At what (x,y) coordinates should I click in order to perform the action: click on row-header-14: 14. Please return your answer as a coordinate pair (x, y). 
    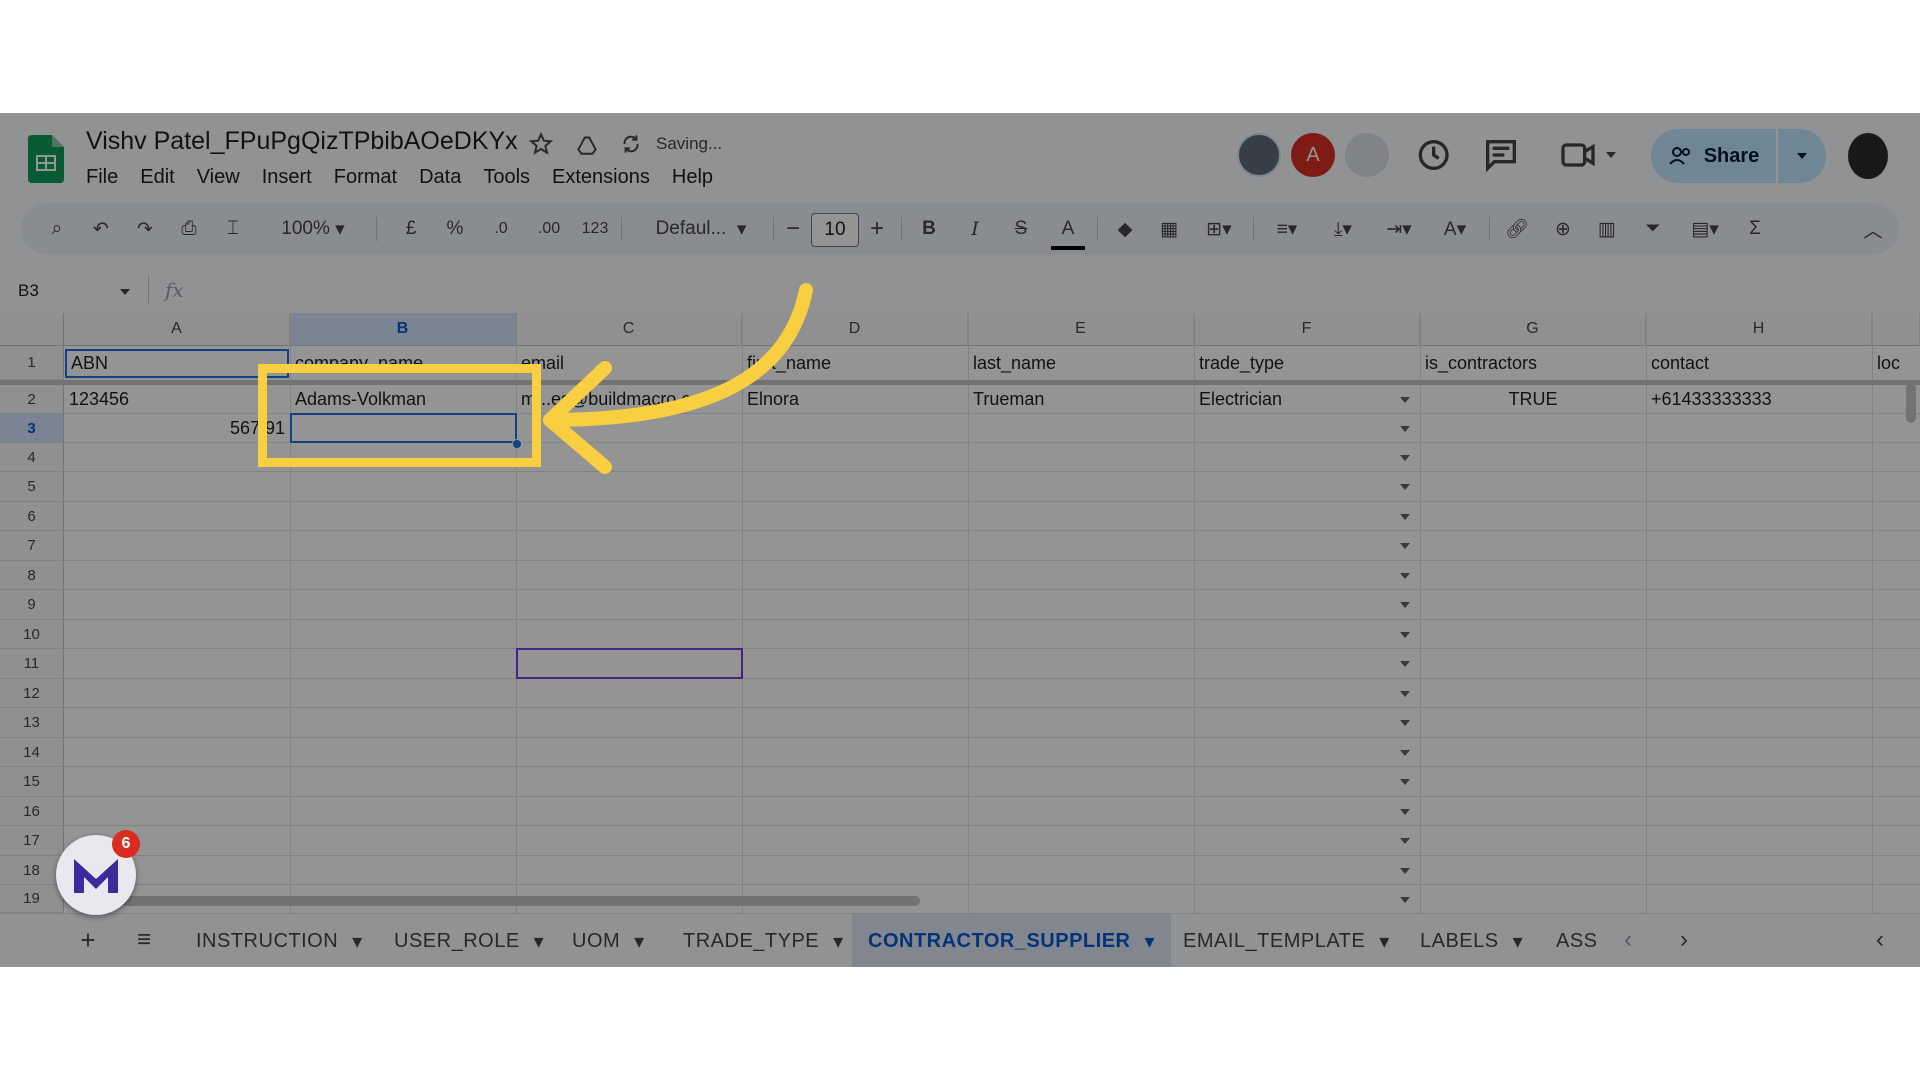
    Looking at the image, I should click on (32, 752).